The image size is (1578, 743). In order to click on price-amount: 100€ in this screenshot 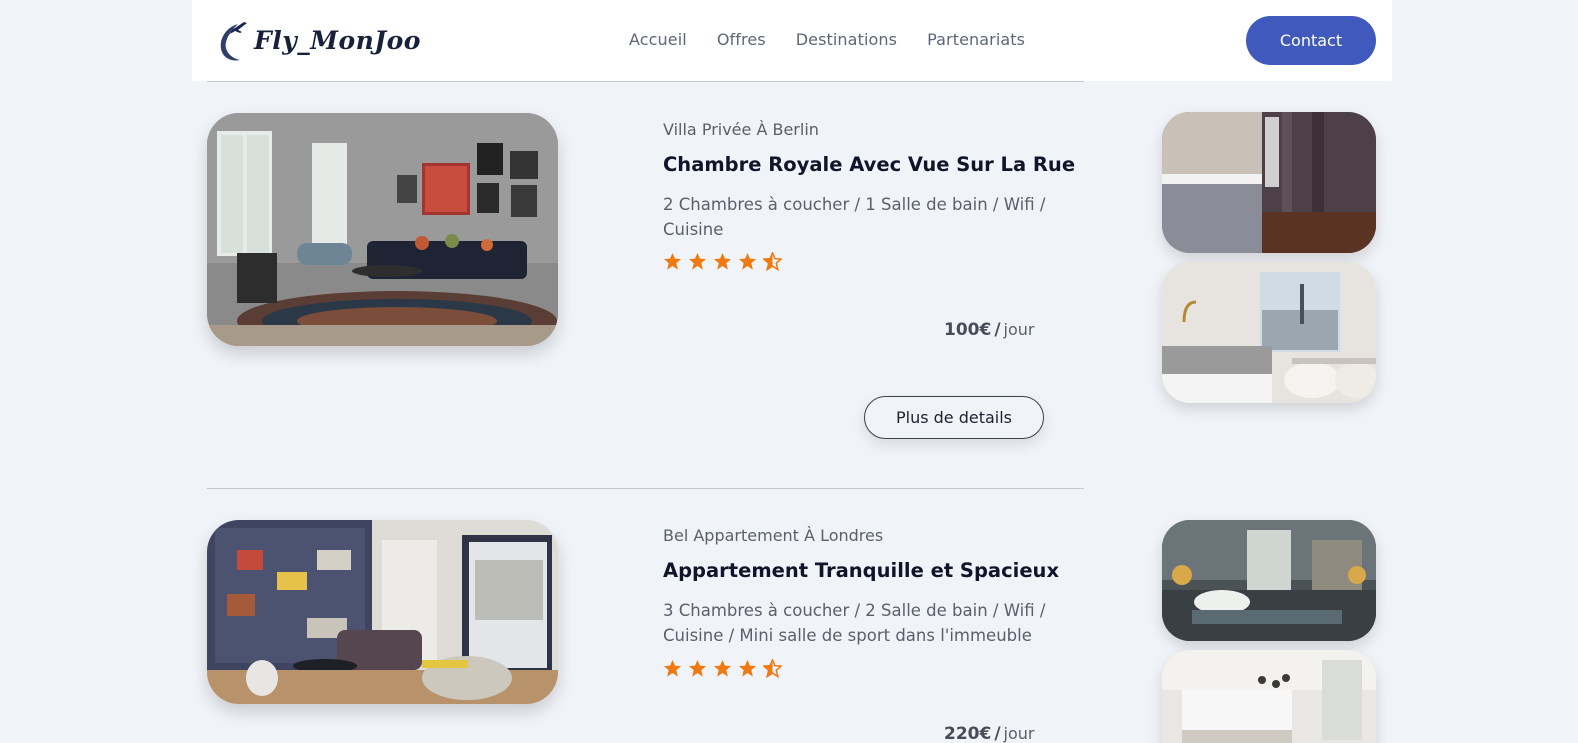, I will do `click(968, 330)`.